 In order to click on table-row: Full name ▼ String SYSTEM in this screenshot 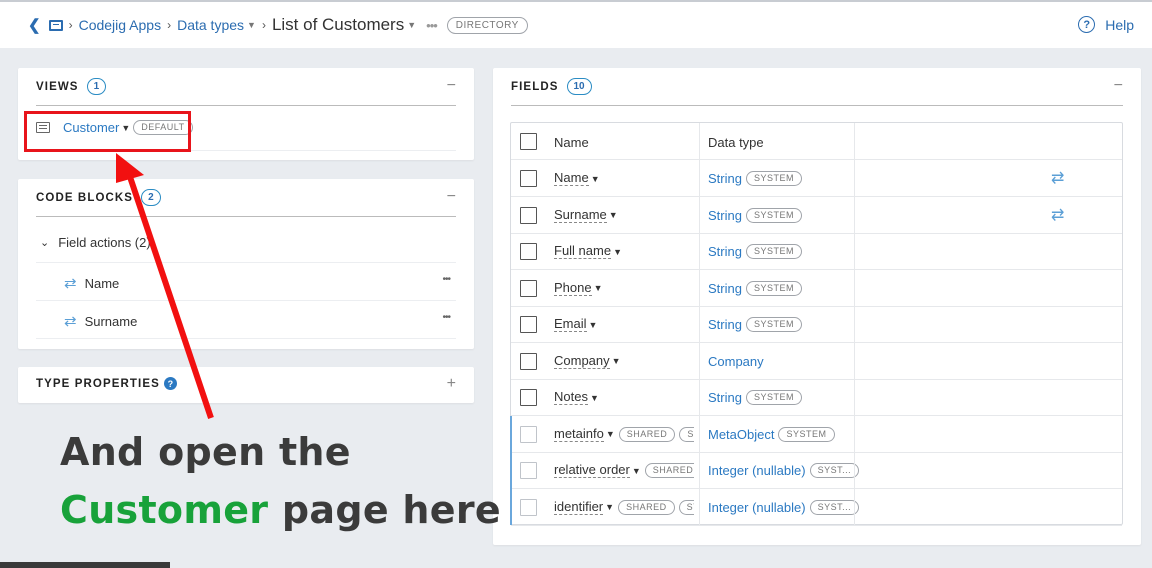, I will do `click(816, 251)`.